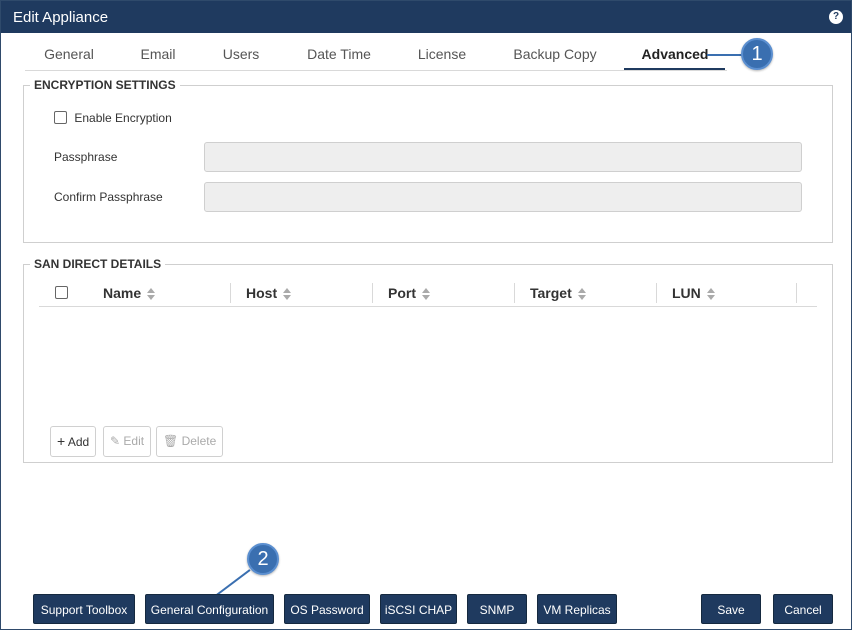 Image resolution: width=852 pixels, height=630 pixels. I want to click on save-button: Save, so click(731, 609).